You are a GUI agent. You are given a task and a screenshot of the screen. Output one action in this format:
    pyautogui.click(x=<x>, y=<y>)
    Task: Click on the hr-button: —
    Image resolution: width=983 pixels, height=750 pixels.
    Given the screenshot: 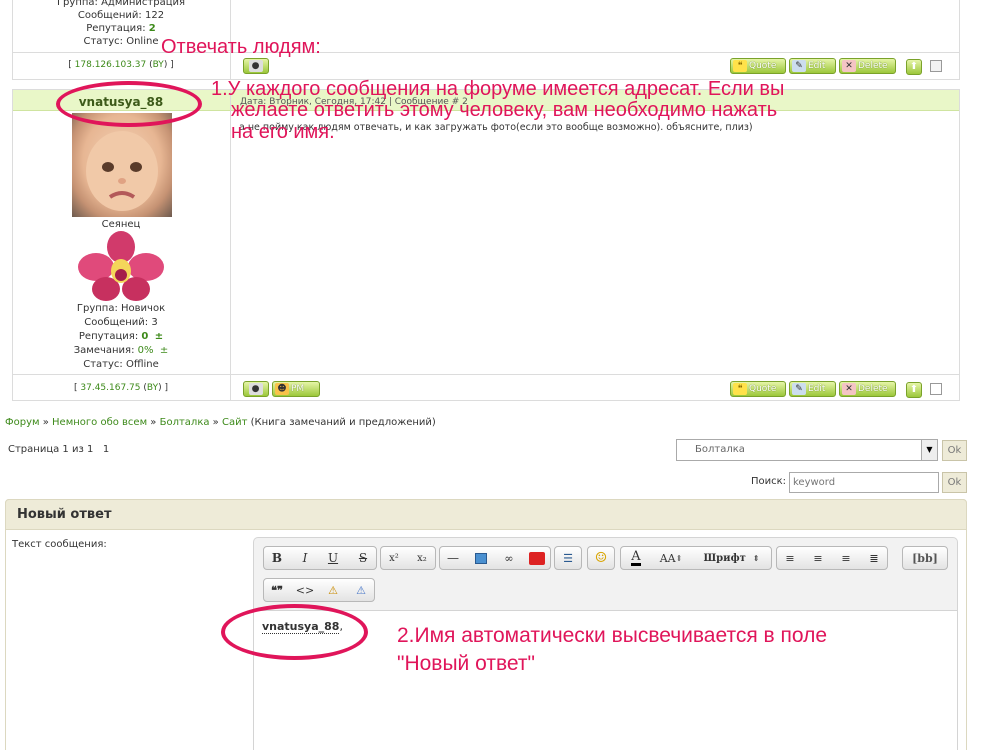 What is the action you would take?
    pyautogui.click(x=453, y=558)
    